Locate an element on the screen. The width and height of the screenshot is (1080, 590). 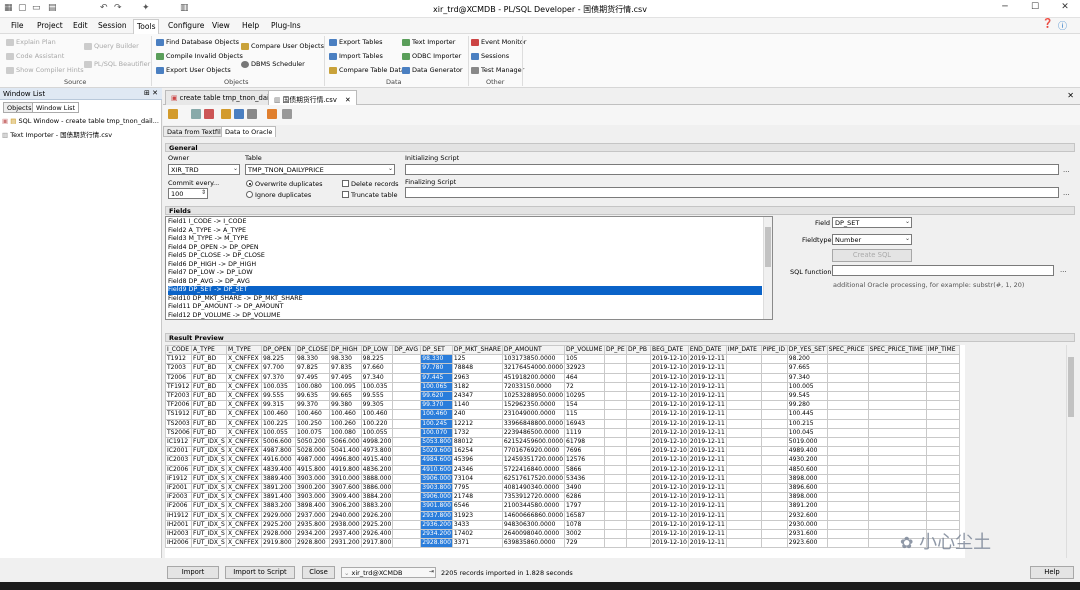
menu-project: Project is located at coordinates (50, 25).